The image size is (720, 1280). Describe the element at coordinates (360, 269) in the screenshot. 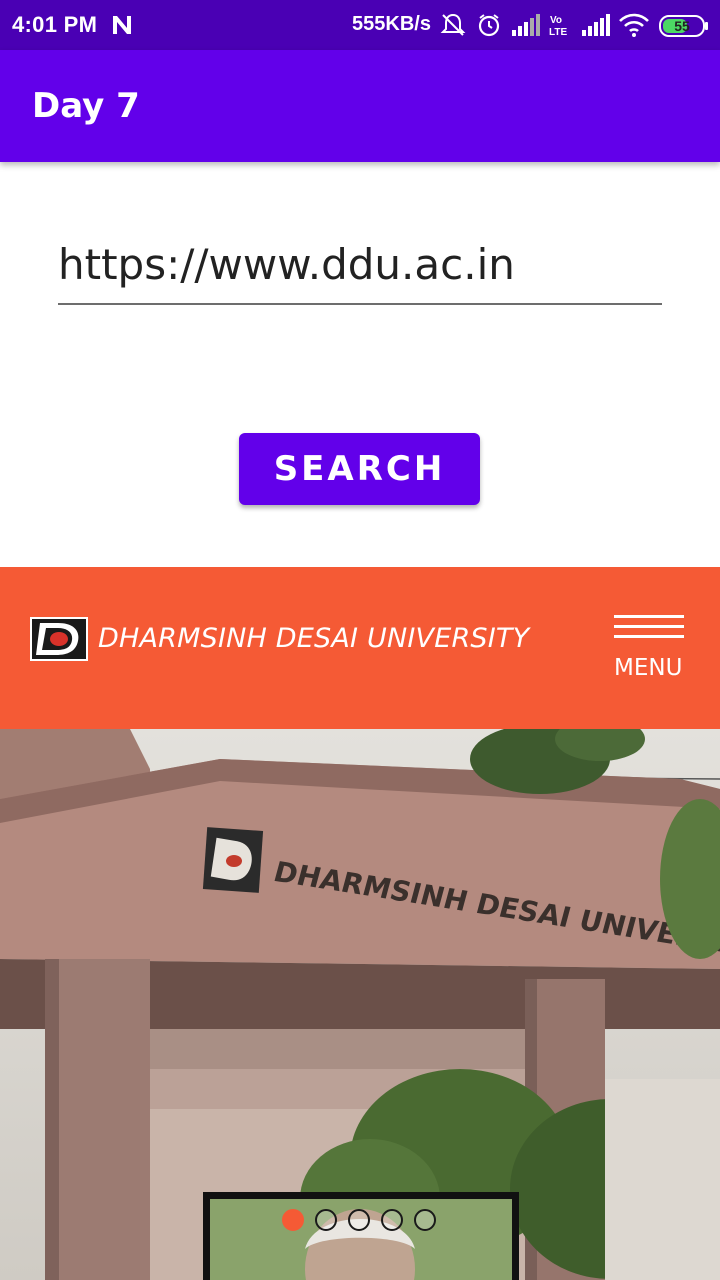

I see `url-input` at that location.